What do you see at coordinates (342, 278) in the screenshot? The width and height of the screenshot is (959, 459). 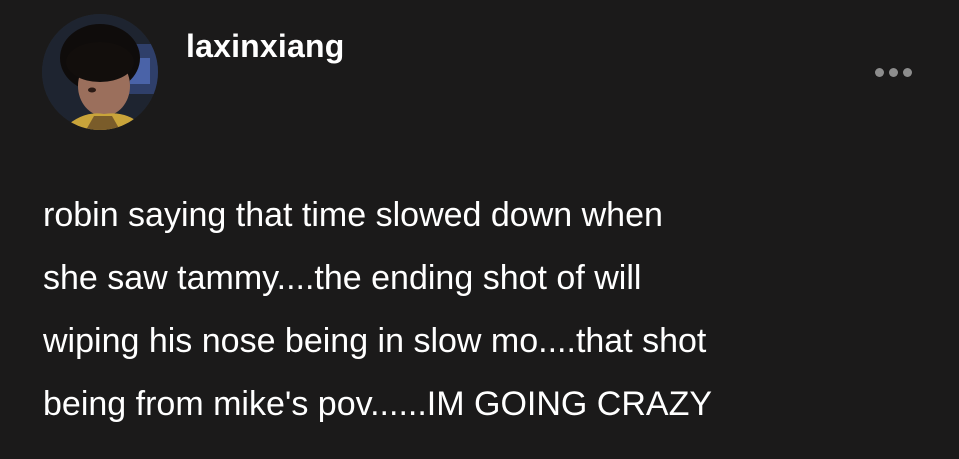 I see `post-text-line: she saw tammy....the ending shot of will` at bounding box center [342, 278].